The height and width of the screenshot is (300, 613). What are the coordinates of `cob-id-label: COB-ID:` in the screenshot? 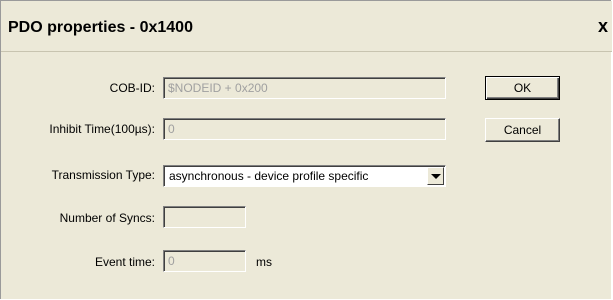 It's located at (132, 88).